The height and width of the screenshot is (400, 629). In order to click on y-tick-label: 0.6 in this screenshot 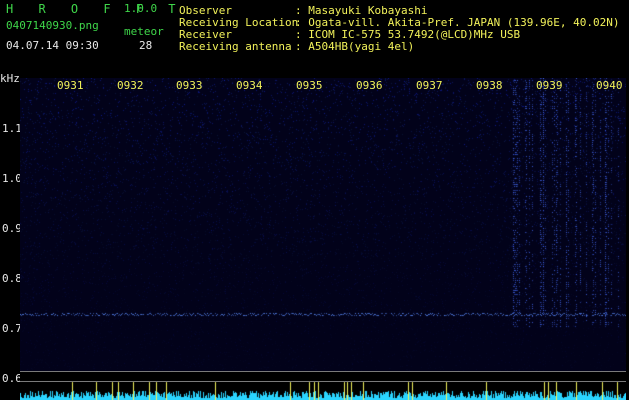, I will do `click(12, 378)`.